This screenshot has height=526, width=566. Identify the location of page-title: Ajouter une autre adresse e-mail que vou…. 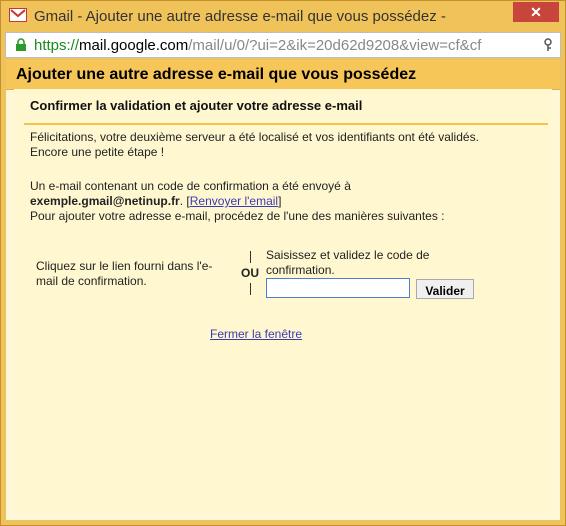
(216, 74).